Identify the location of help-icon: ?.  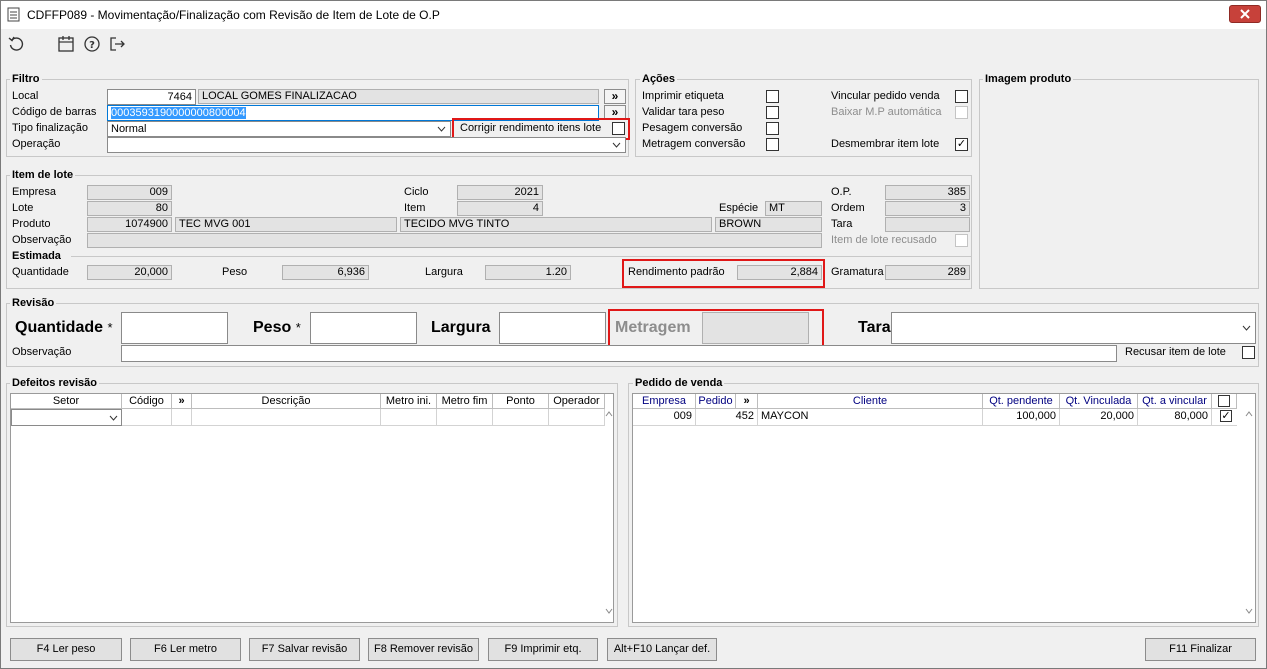
(92, 44).